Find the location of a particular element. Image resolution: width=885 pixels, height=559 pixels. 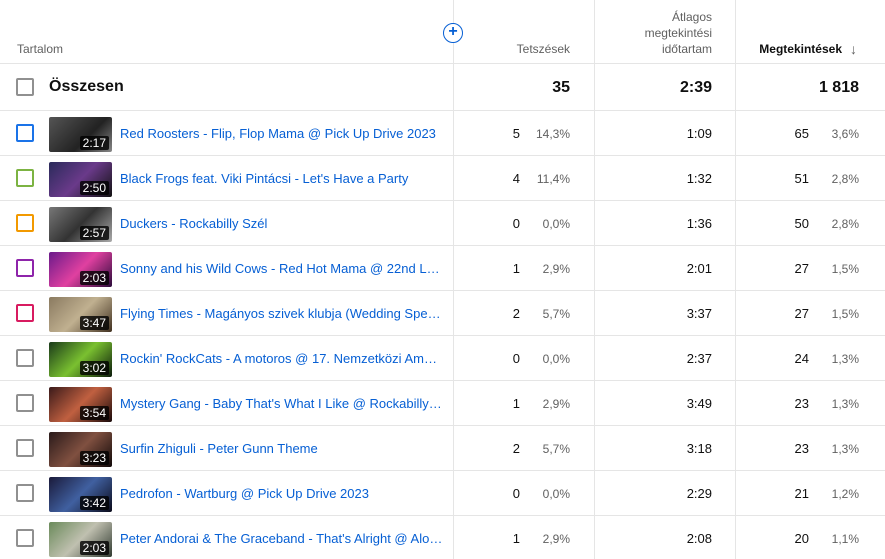

row-views-percent: 3,6% is located at coordinates (845, 134).